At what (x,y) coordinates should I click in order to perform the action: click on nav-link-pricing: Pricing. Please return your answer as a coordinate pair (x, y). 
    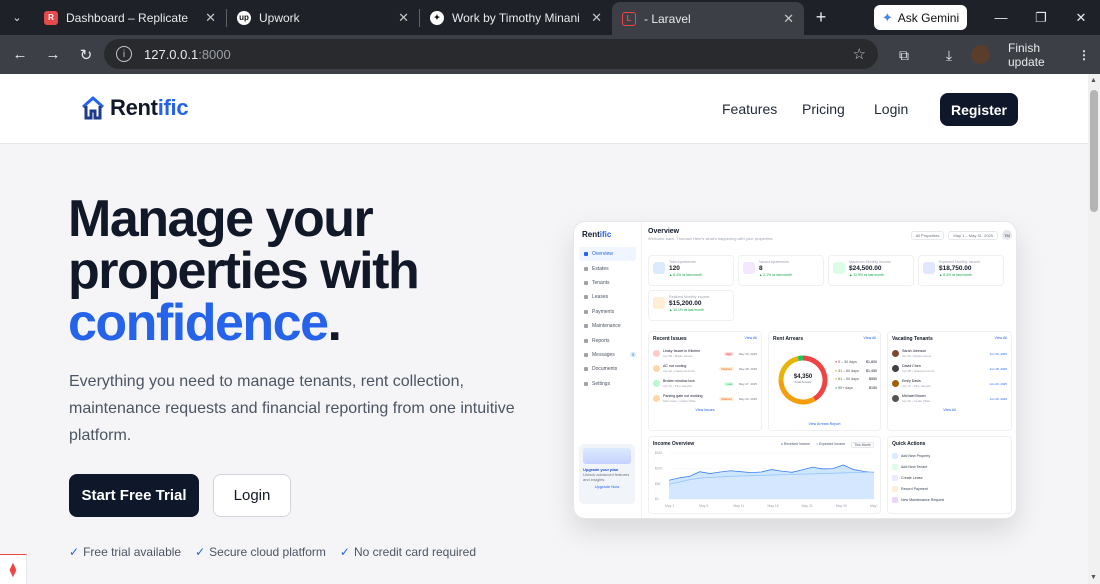
    Looking at the image, I should click on (823, 109).